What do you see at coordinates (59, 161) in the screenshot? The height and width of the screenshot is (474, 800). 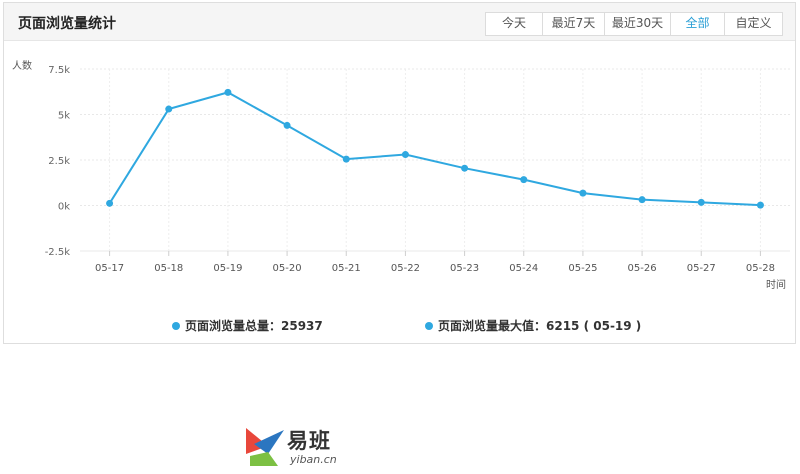 I see `y-tick-label: 2.5k` at bounding box center [59, 161].